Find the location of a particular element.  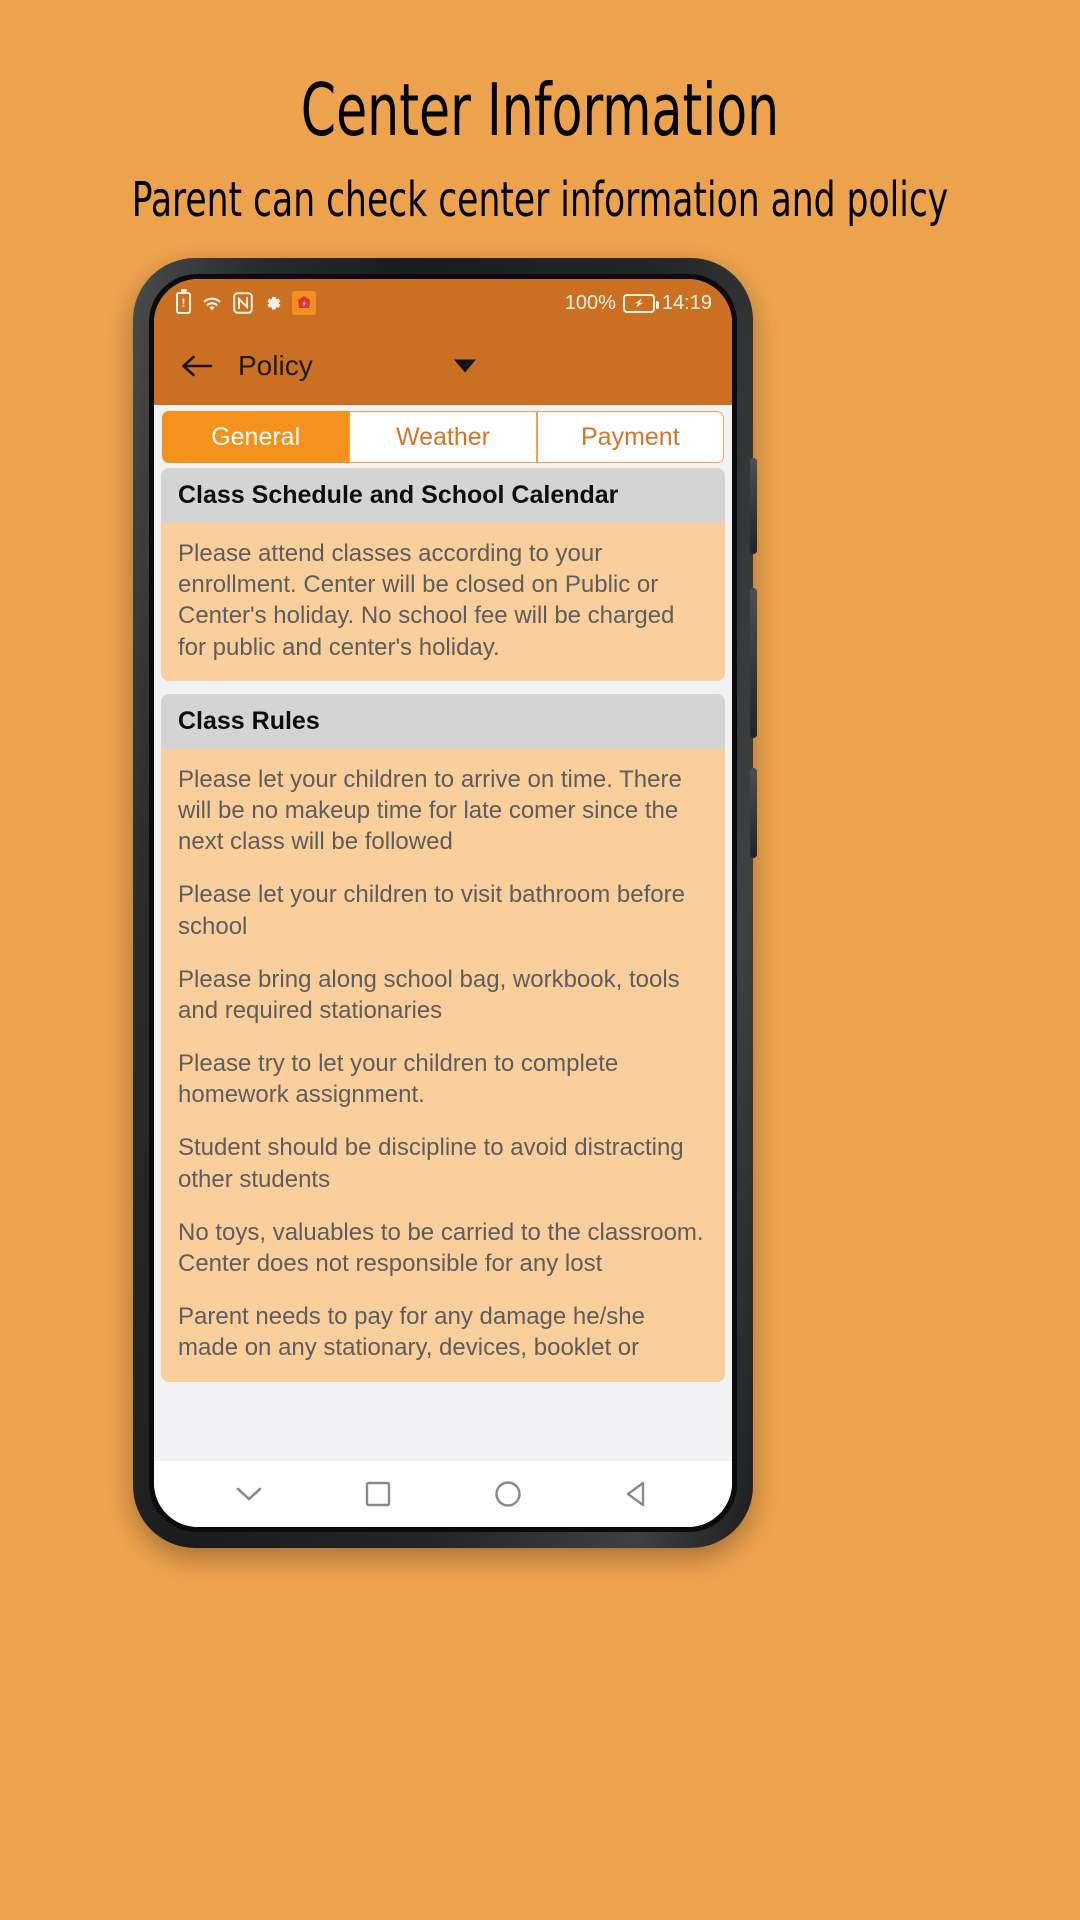

status-bar-right-icons: 100% 14:19 is located at coordinates (638, 303).